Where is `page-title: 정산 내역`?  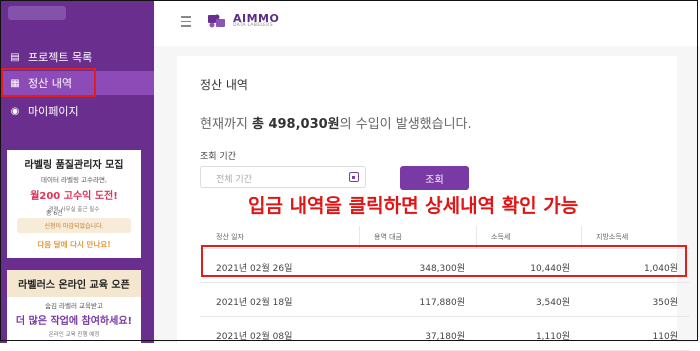 page-title: 정산 내역 is located at coordinates (224, 85).